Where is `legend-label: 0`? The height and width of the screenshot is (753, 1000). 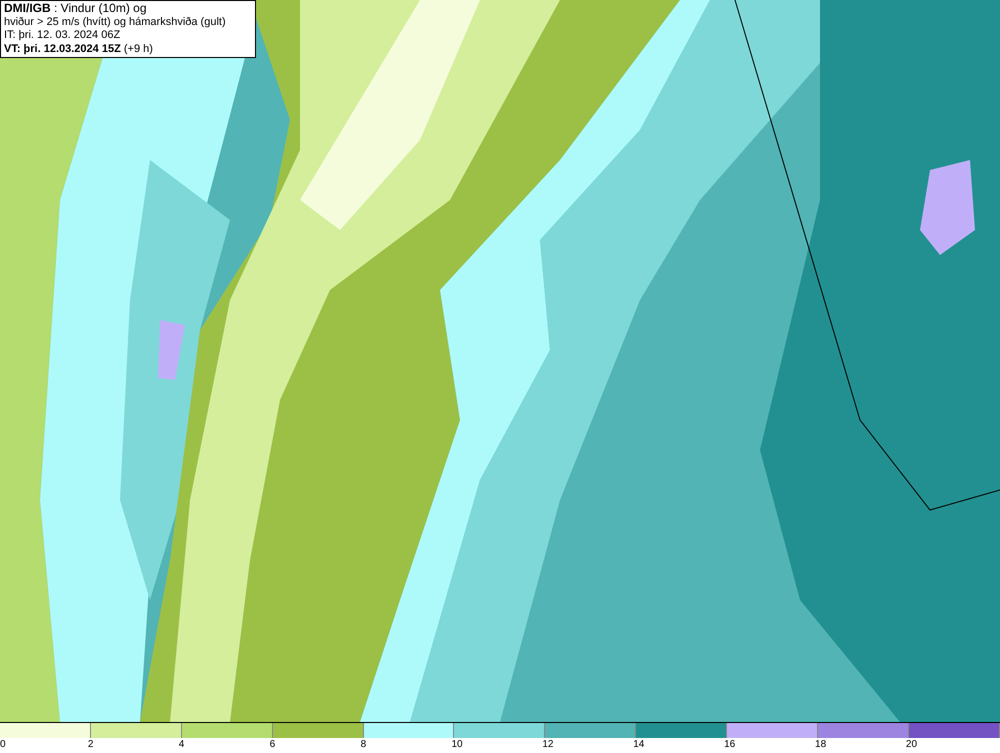 legend-label: 0 is located at coordinates (3, 745).